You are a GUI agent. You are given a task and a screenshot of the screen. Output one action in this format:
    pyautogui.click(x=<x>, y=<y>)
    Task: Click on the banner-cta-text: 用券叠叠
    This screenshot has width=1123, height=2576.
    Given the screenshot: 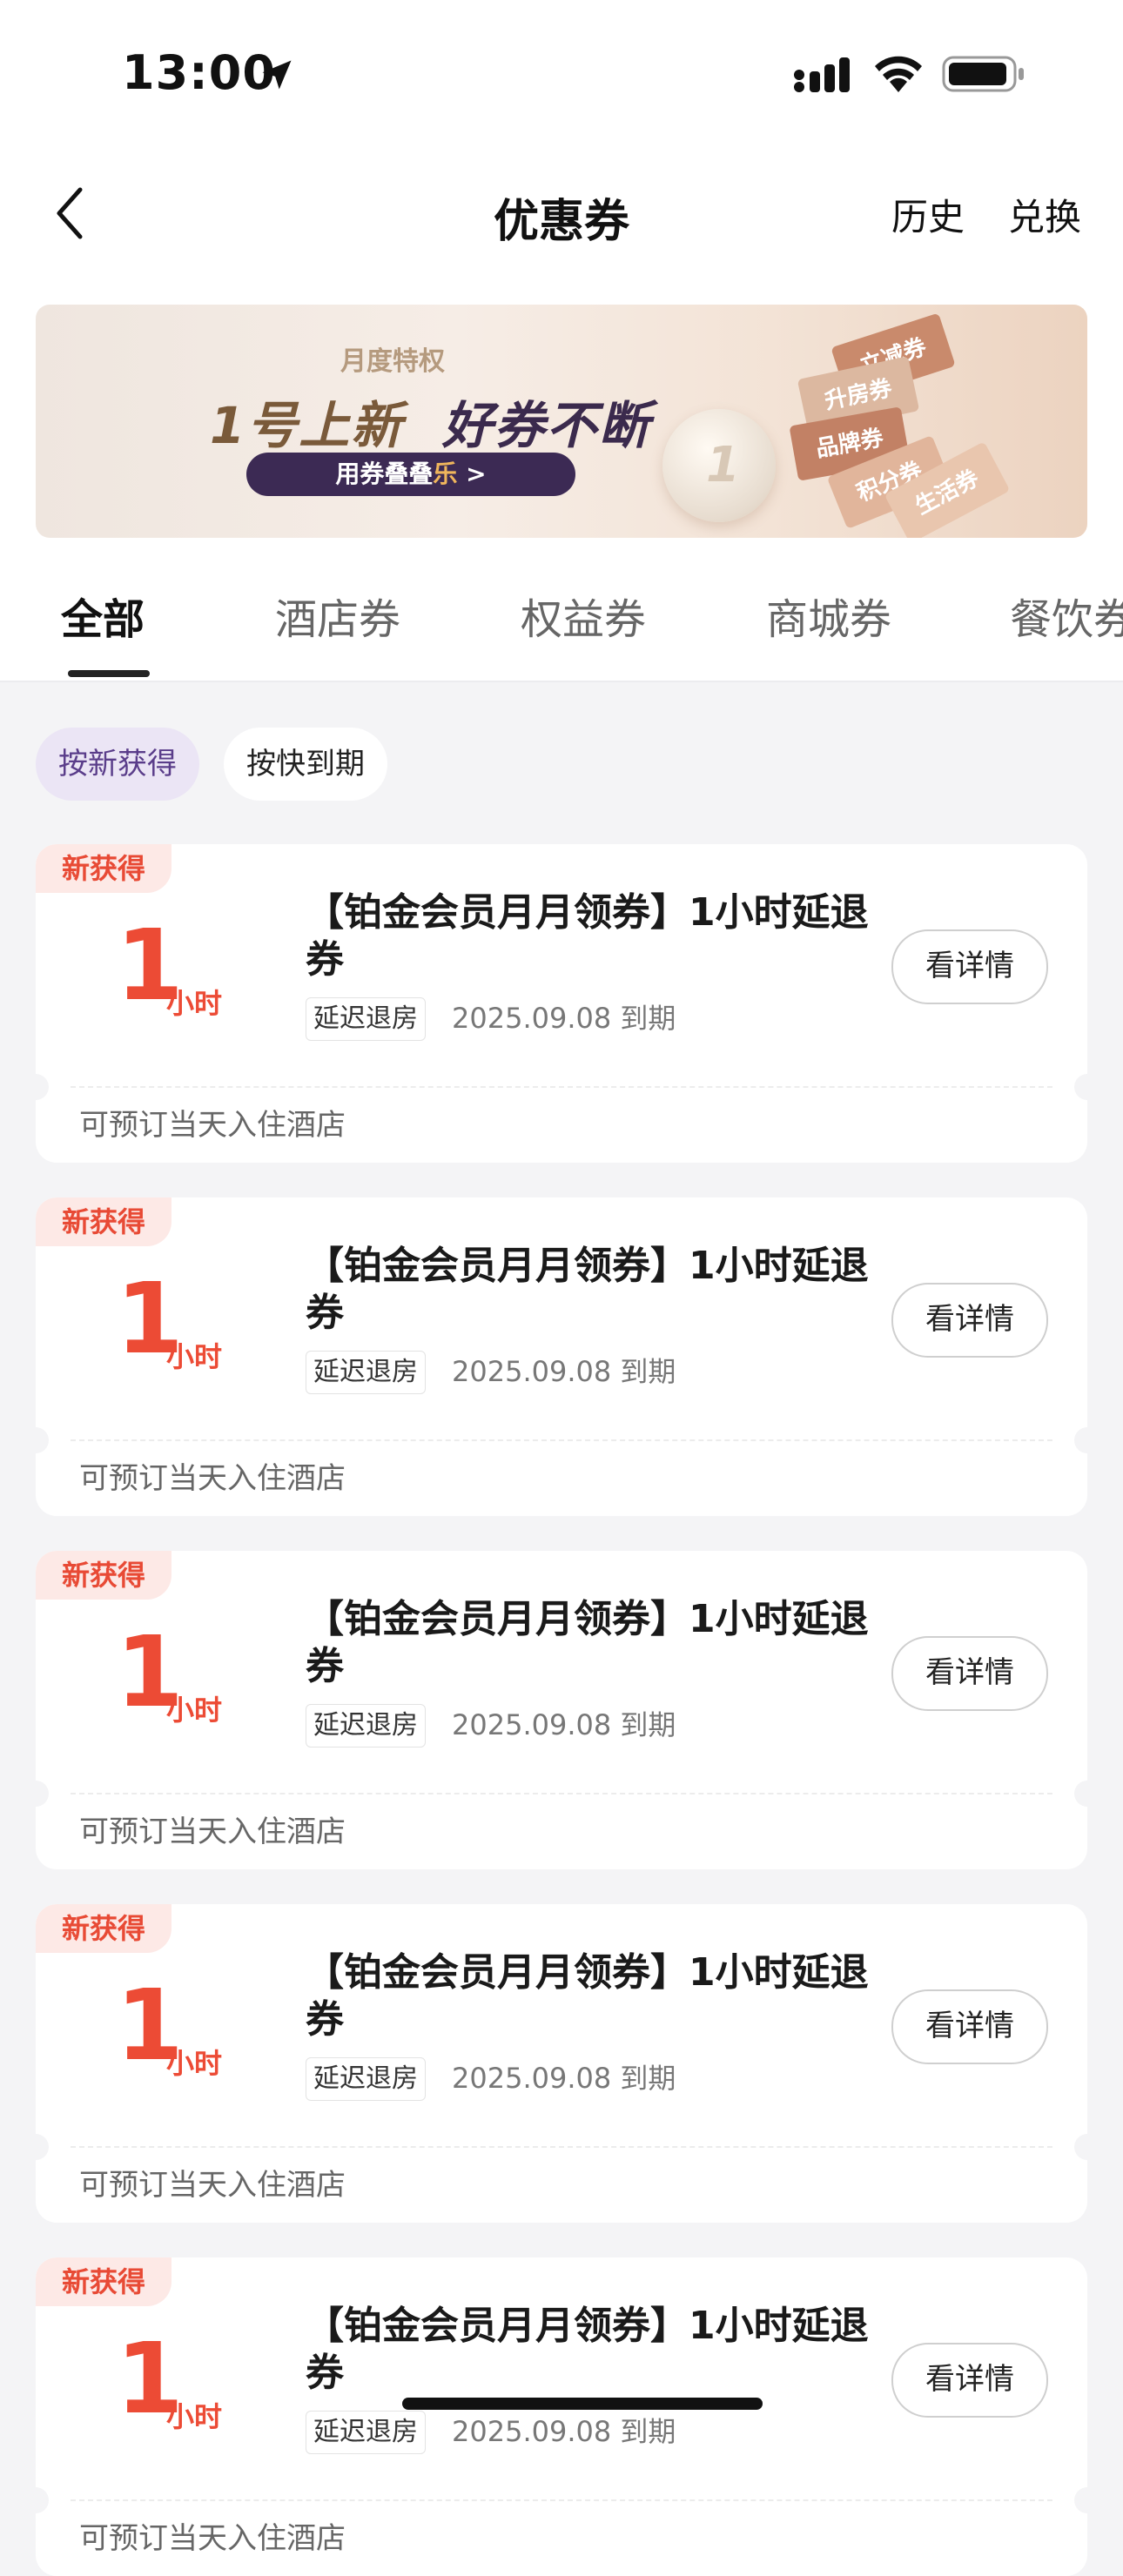 What is the action you would take?
    pyautogui.click(x=384, y=474)
    